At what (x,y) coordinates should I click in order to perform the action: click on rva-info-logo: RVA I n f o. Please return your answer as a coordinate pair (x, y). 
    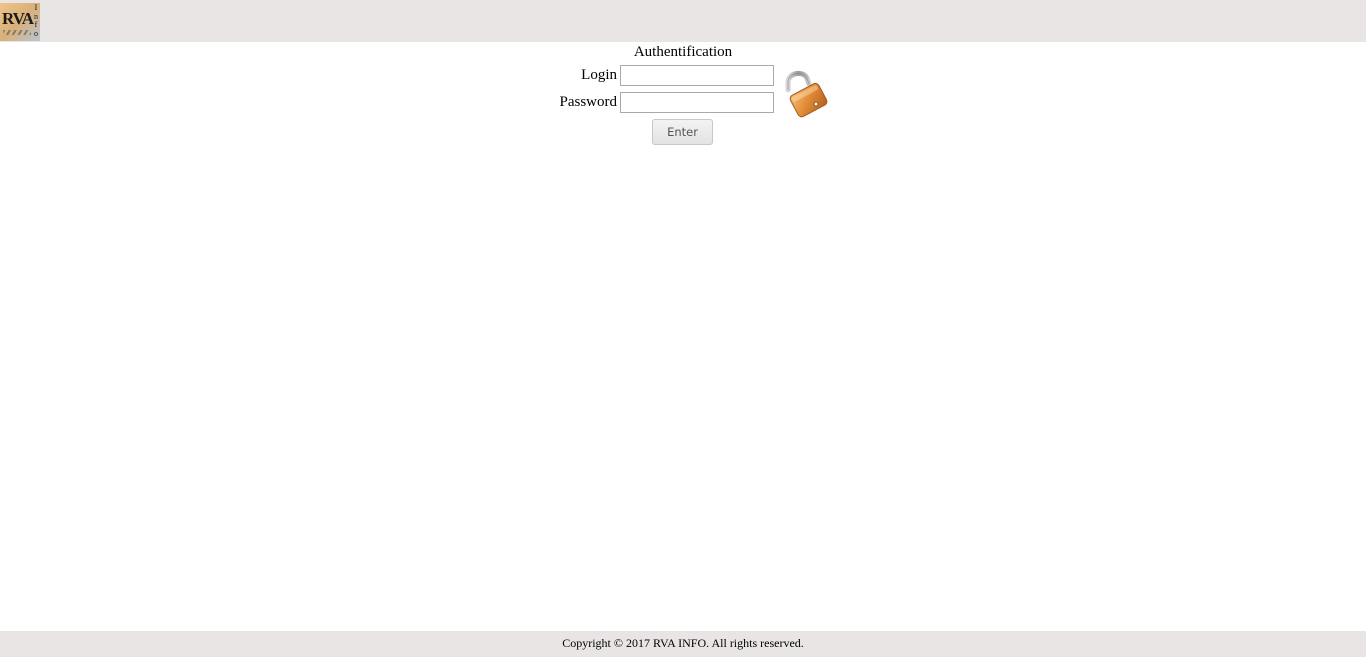
    Looking at the image, I should click on (20, 22).